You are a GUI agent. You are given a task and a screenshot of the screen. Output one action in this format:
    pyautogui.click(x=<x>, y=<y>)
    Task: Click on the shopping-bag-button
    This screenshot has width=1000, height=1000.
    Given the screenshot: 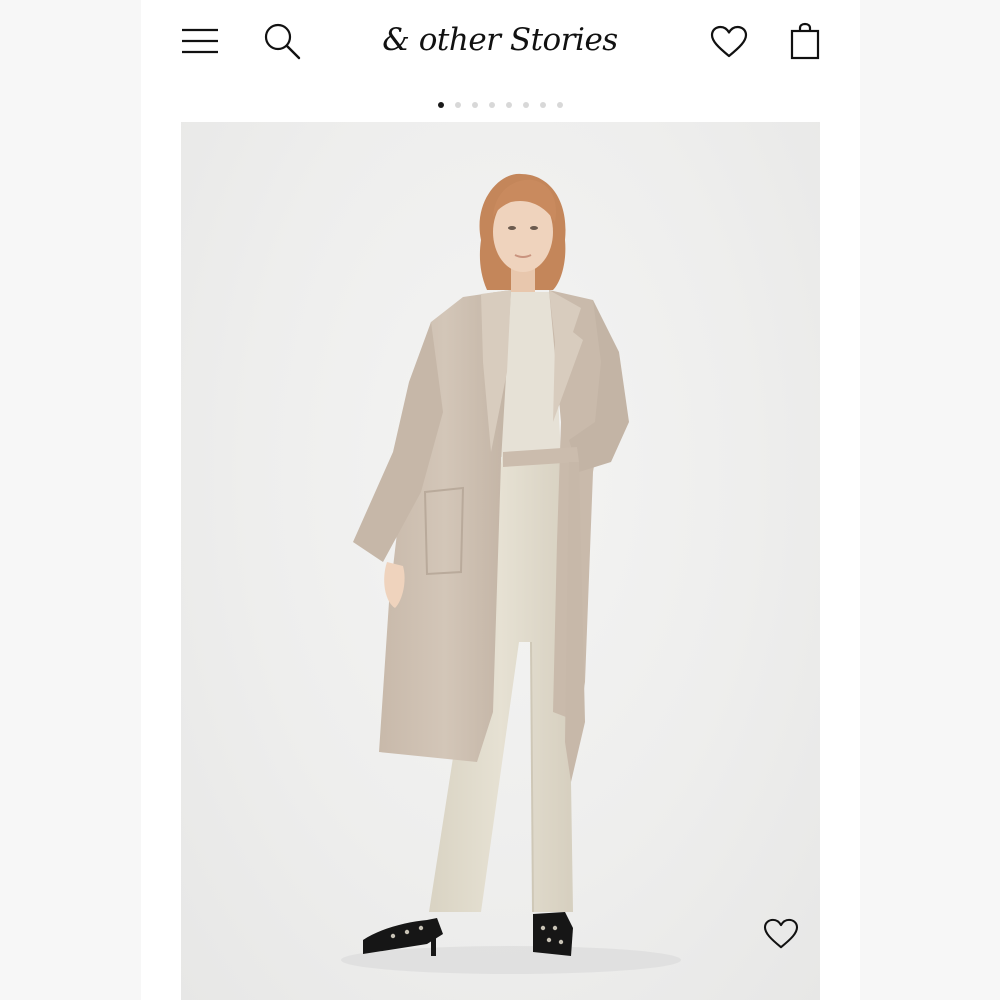 What is the action you would take?
    pyautogui.click(x=805, y=41)
    